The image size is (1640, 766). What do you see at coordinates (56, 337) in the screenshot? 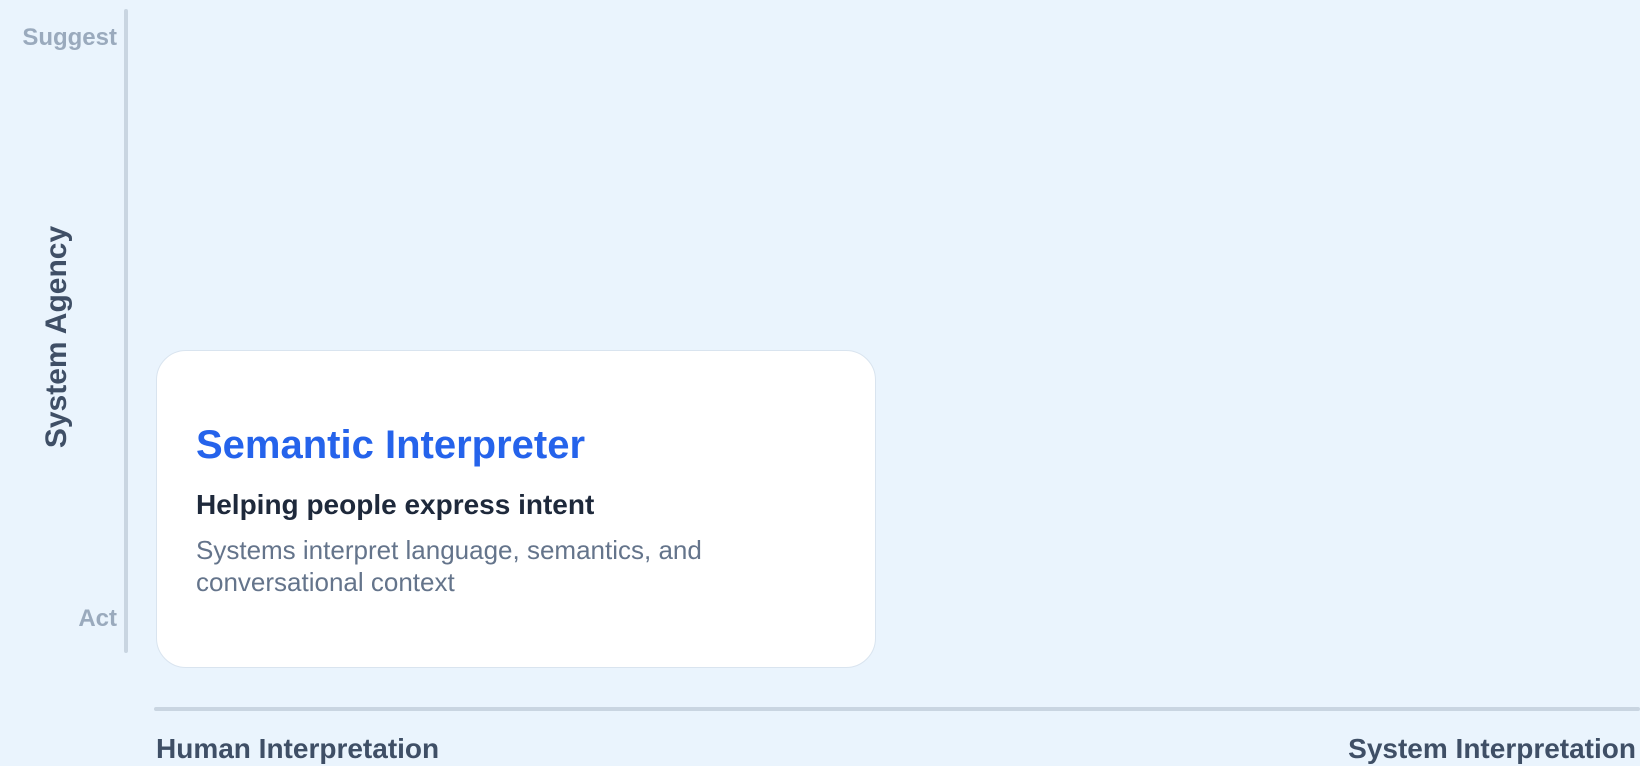
I see `y-axis-title: System Agency` at bounding box center [56, 337].